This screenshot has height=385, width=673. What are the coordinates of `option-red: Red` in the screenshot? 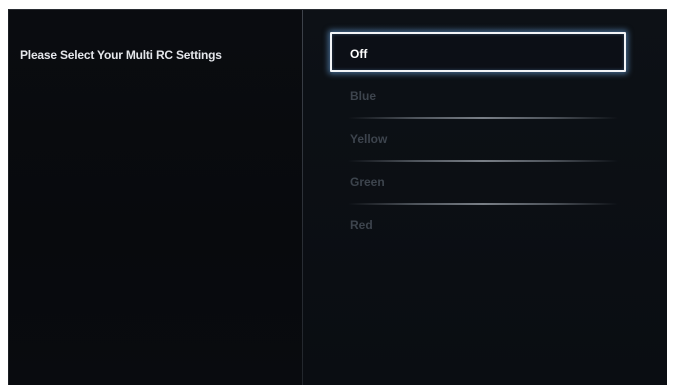 It's located at (477, 225).